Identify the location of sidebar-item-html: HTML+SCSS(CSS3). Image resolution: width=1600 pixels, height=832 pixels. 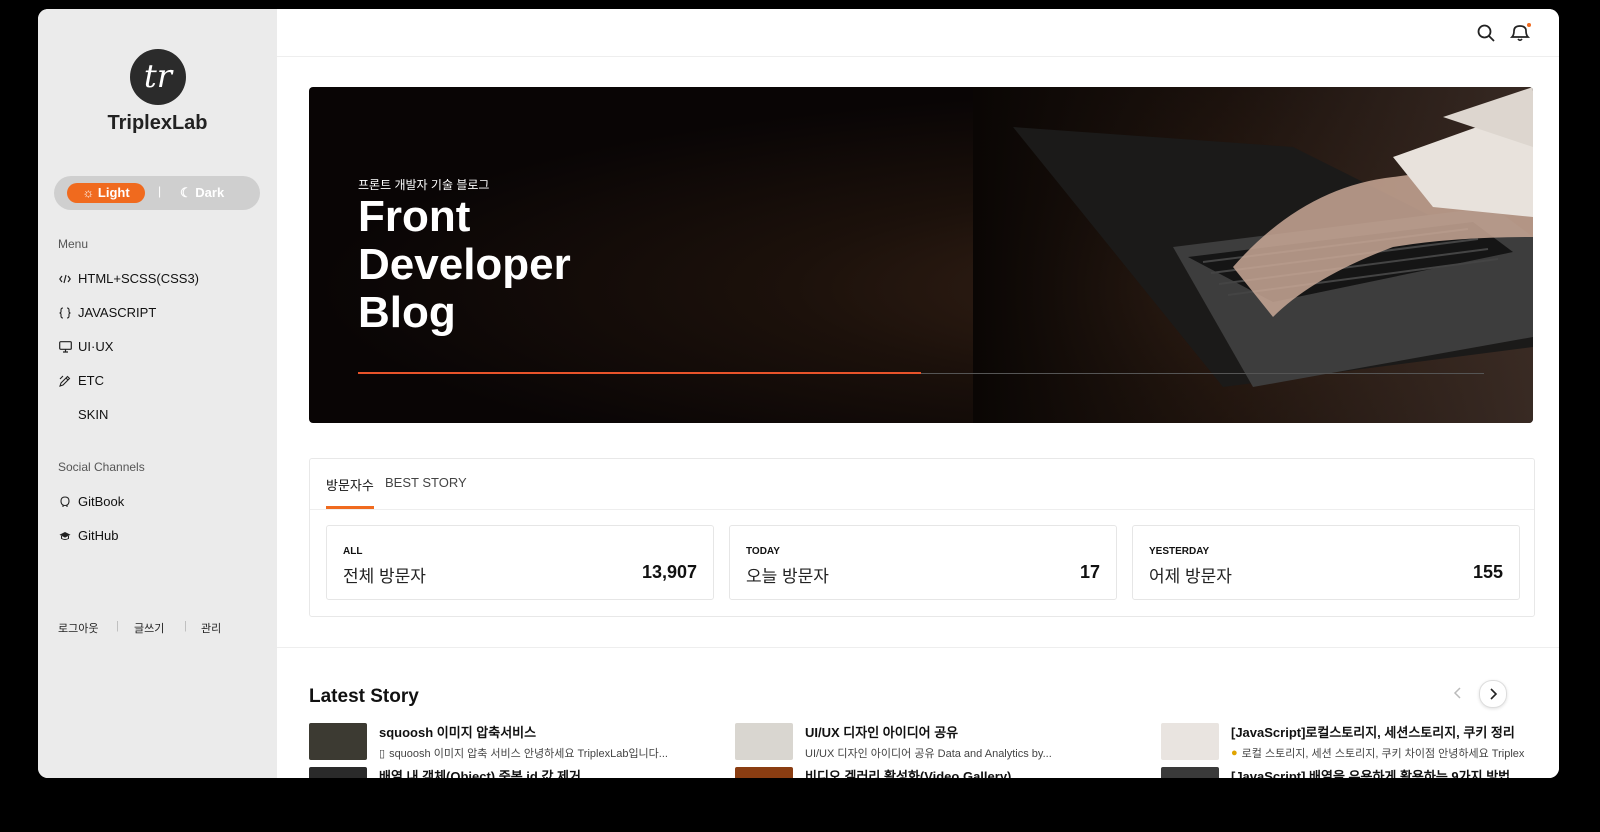
(128, 278).